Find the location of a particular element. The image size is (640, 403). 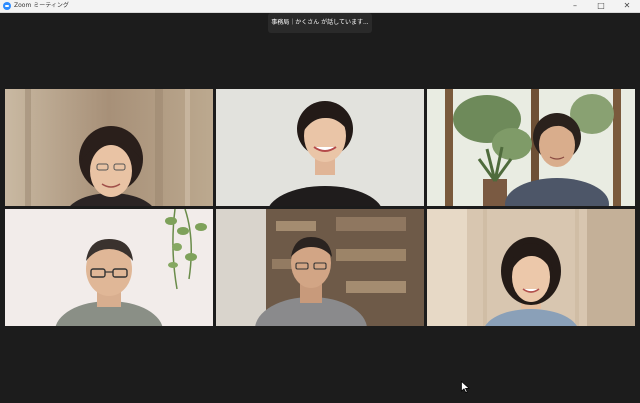

minimize-button: – is located at coordinates (575, 6).